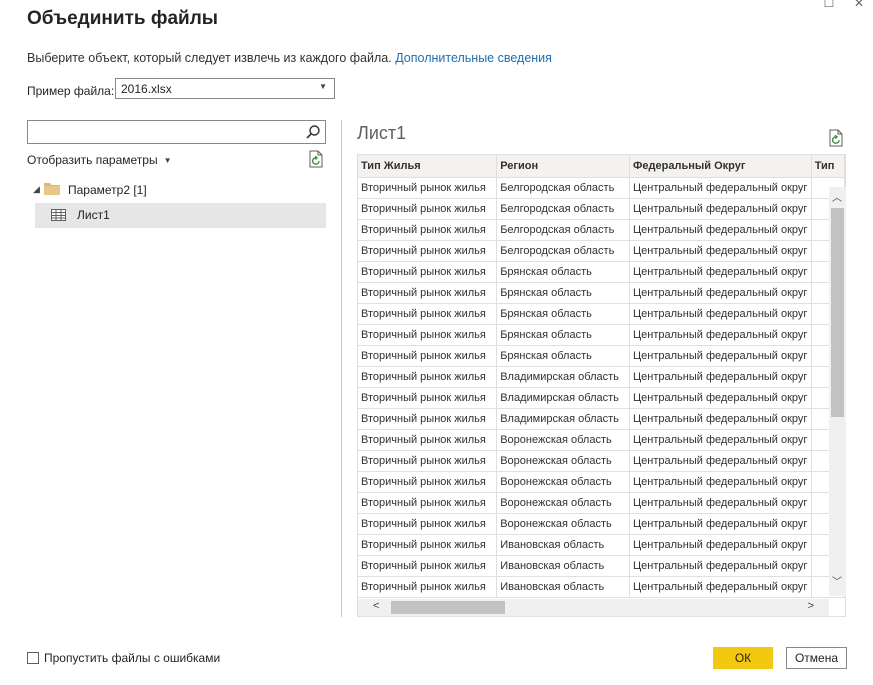 The height and width of the screenshot is (685, 873). I want to click on scroll-down-icon: ﹀, so click(837, 580).